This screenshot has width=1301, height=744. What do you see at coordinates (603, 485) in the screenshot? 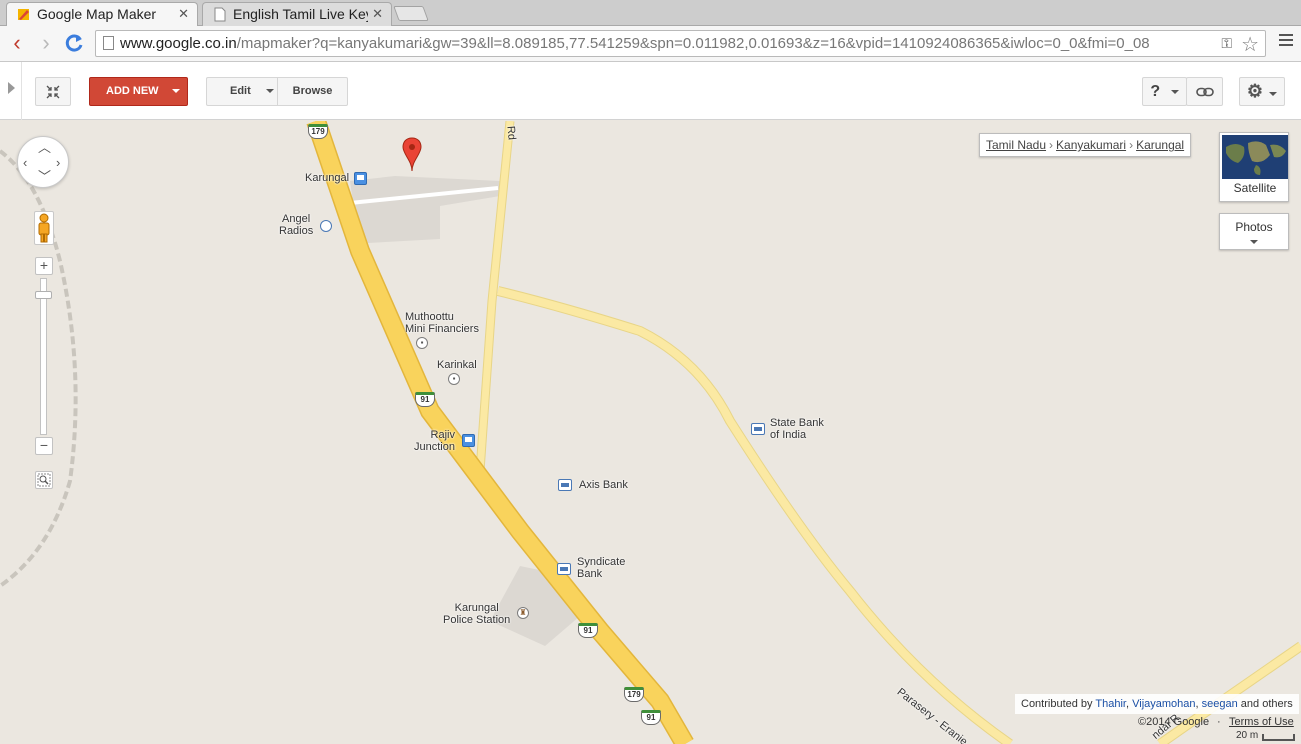
I see `poi-label-axis-bank: Axis Bank` at bounding box center [603, 485].